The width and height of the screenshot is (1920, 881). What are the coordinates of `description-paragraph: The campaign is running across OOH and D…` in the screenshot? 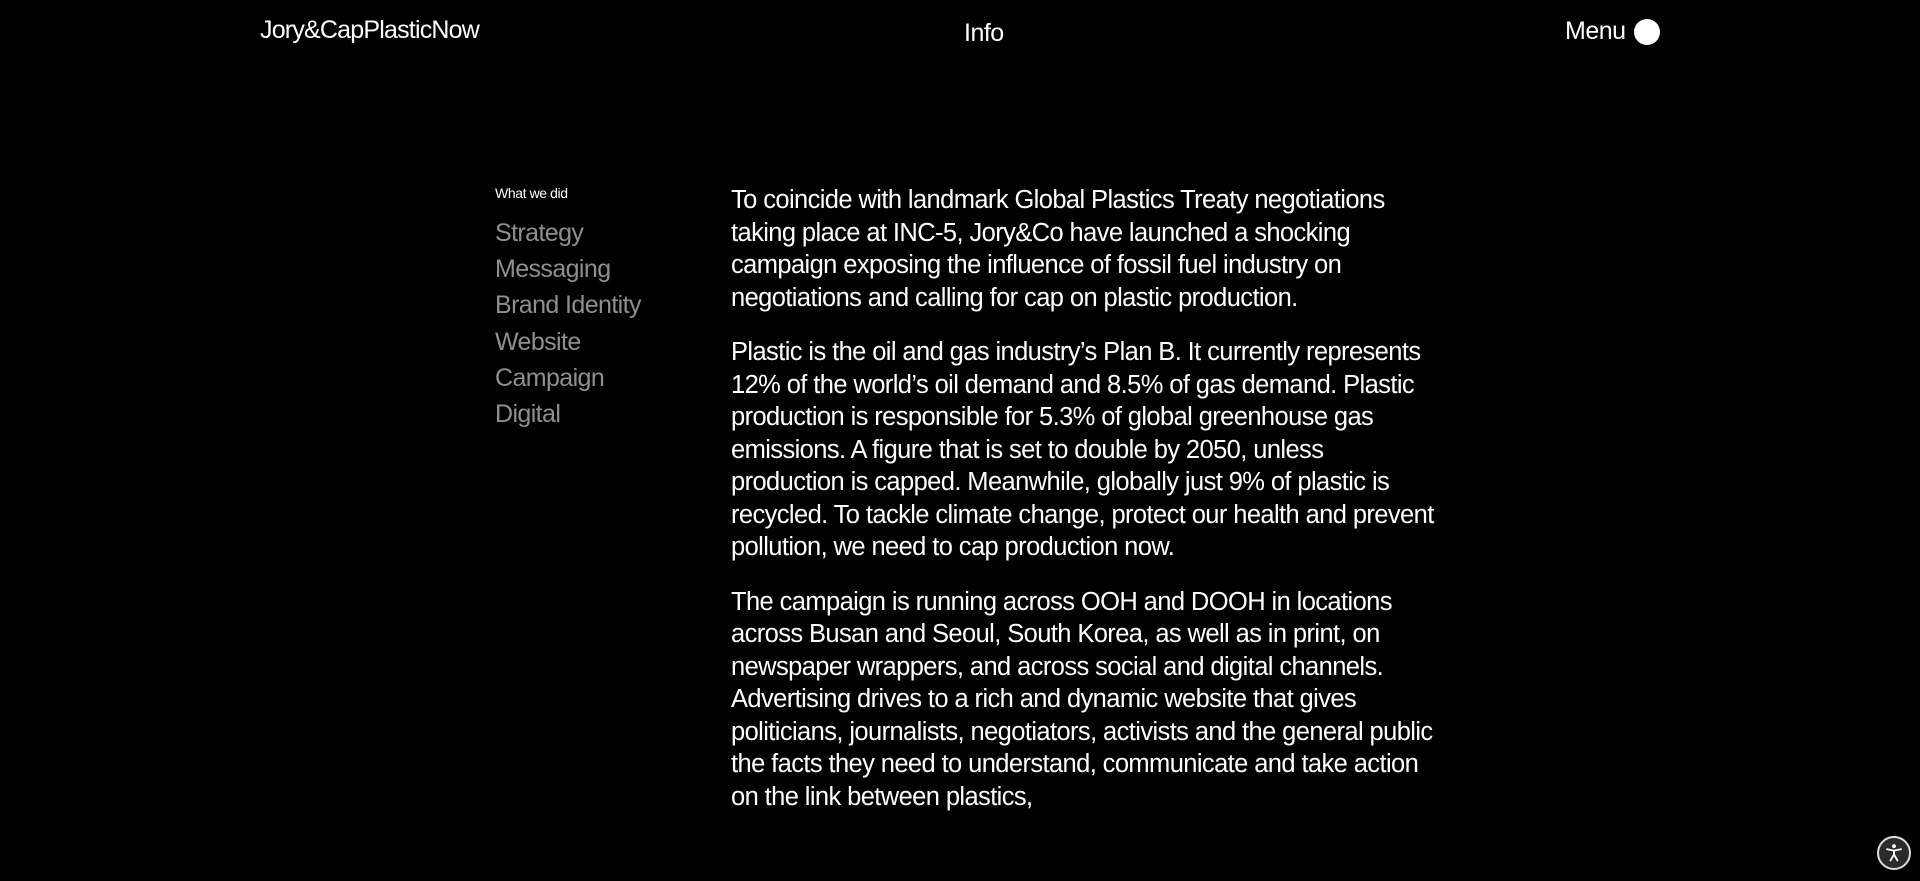 It's located at (1082, 699).